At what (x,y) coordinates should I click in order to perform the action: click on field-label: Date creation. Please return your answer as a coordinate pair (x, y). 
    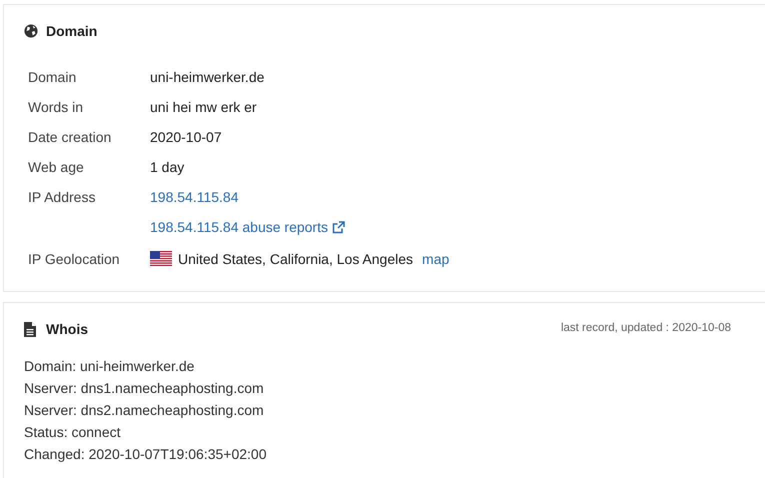
    Looking at the image, I should click on (70, 136).